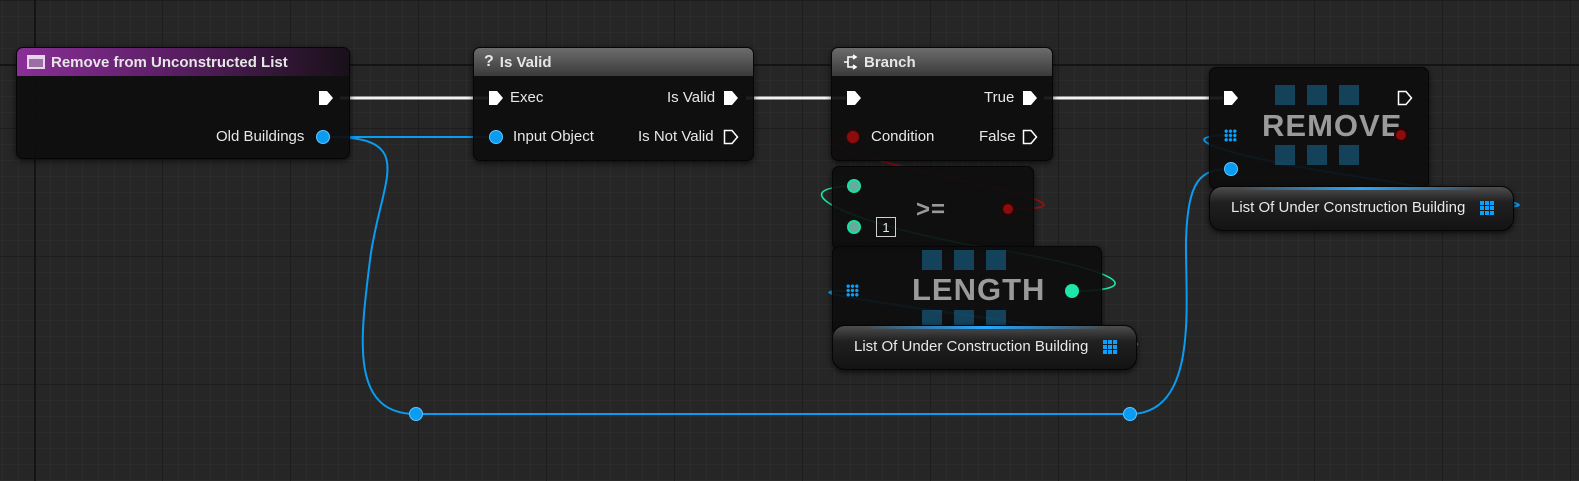  I want to click on compare-result-pin, so click(1008, 209).